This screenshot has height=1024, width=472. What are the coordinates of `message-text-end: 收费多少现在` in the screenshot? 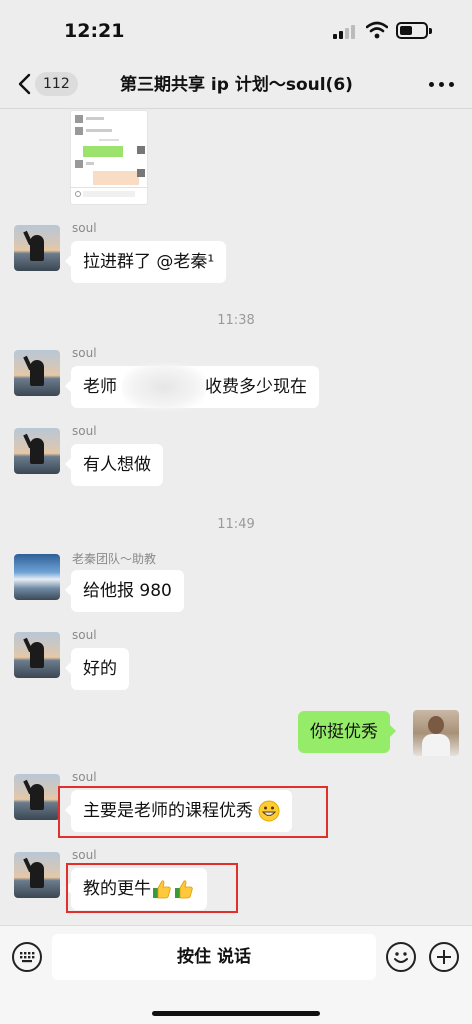 It's located at (256, 387).